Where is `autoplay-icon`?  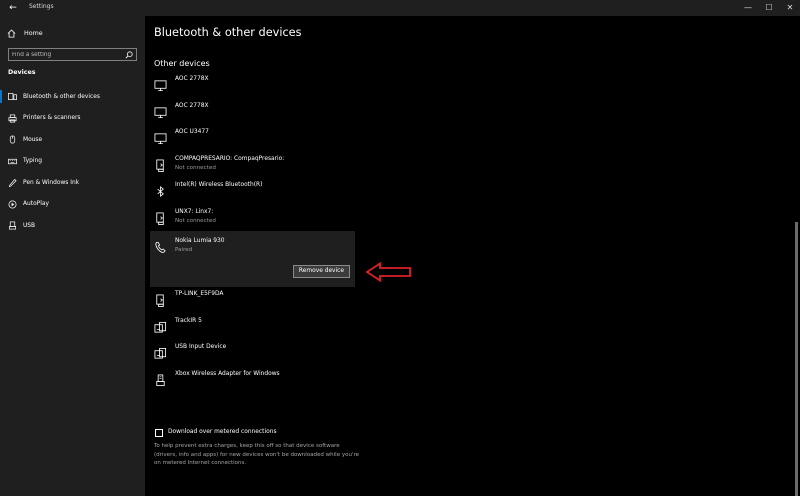 autoplay-icon is located at coordinates (12, 204).